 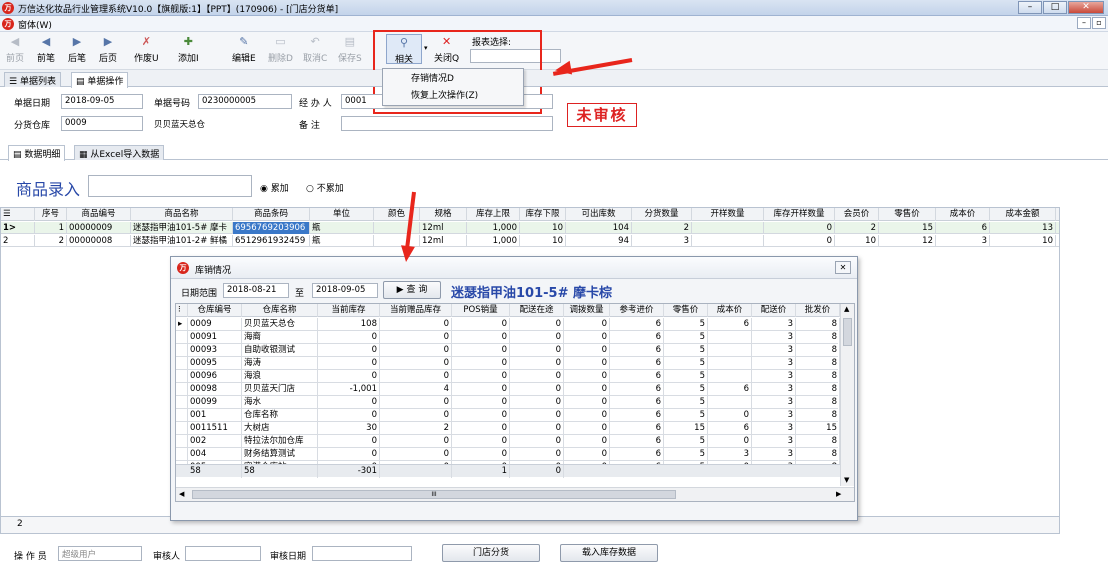 I want to click on prev-icon: ◀, so click(x=46, y=41).